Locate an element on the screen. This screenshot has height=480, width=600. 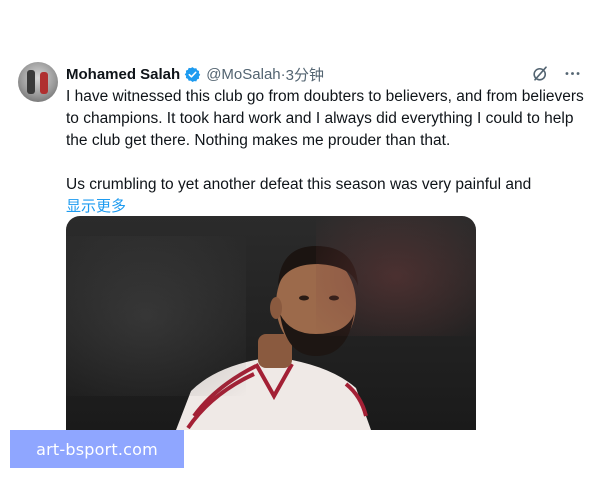
avatar is located at coordinates (38, 82).